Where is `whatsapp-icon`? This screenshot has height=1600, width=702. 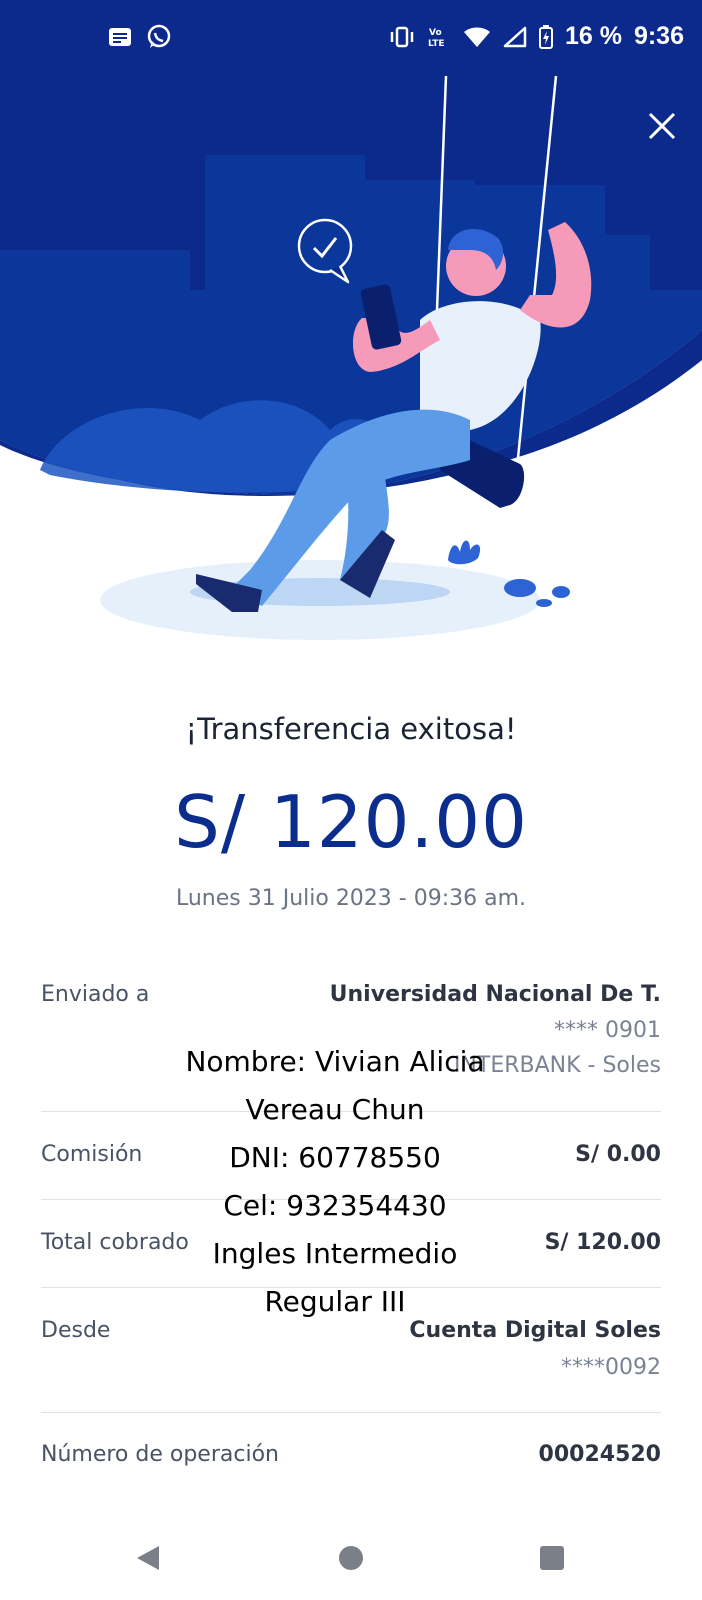 whatsapp-icon is located at coordinates (159, 37).